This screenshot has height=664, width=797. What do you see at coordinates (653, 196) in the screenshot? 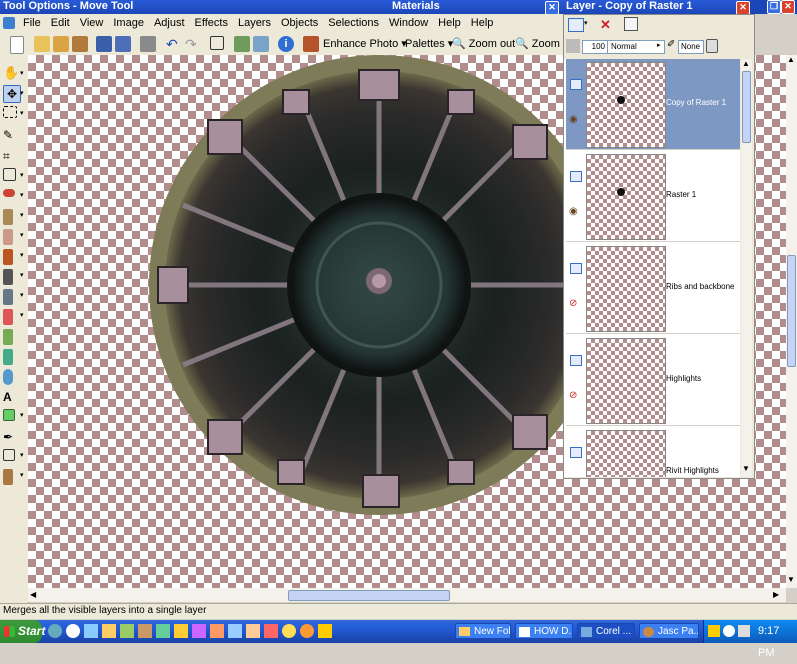
I see `layer-row-raster-1: ◉ Raster 1` at bounding box center [653, 196].